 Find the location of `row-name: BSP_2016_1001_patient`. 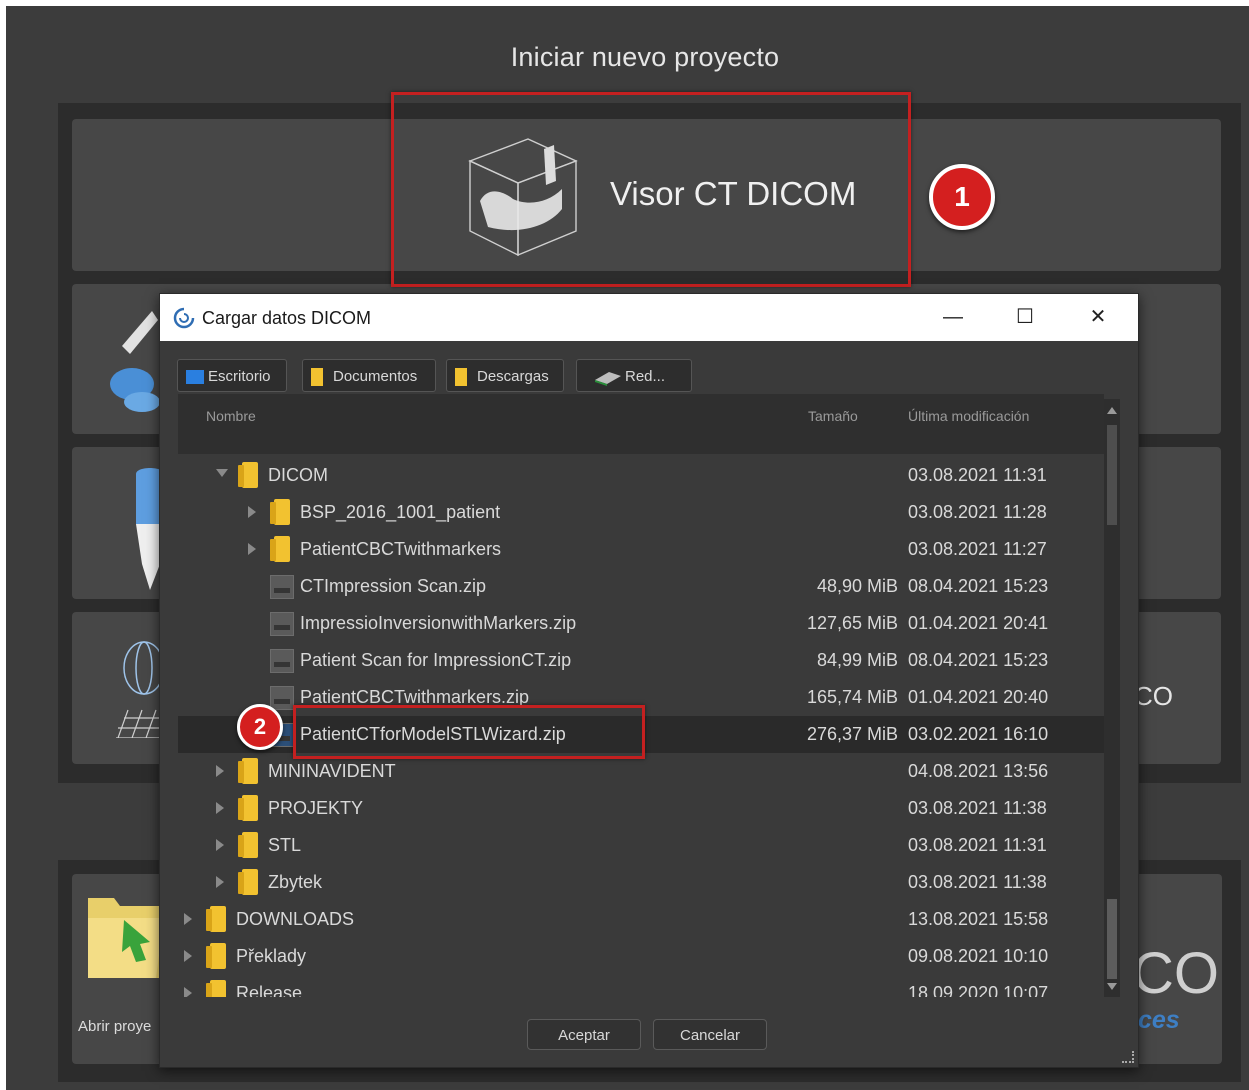

row-name: BSP_2016_1001_patient is located at coordinates (400, 512).